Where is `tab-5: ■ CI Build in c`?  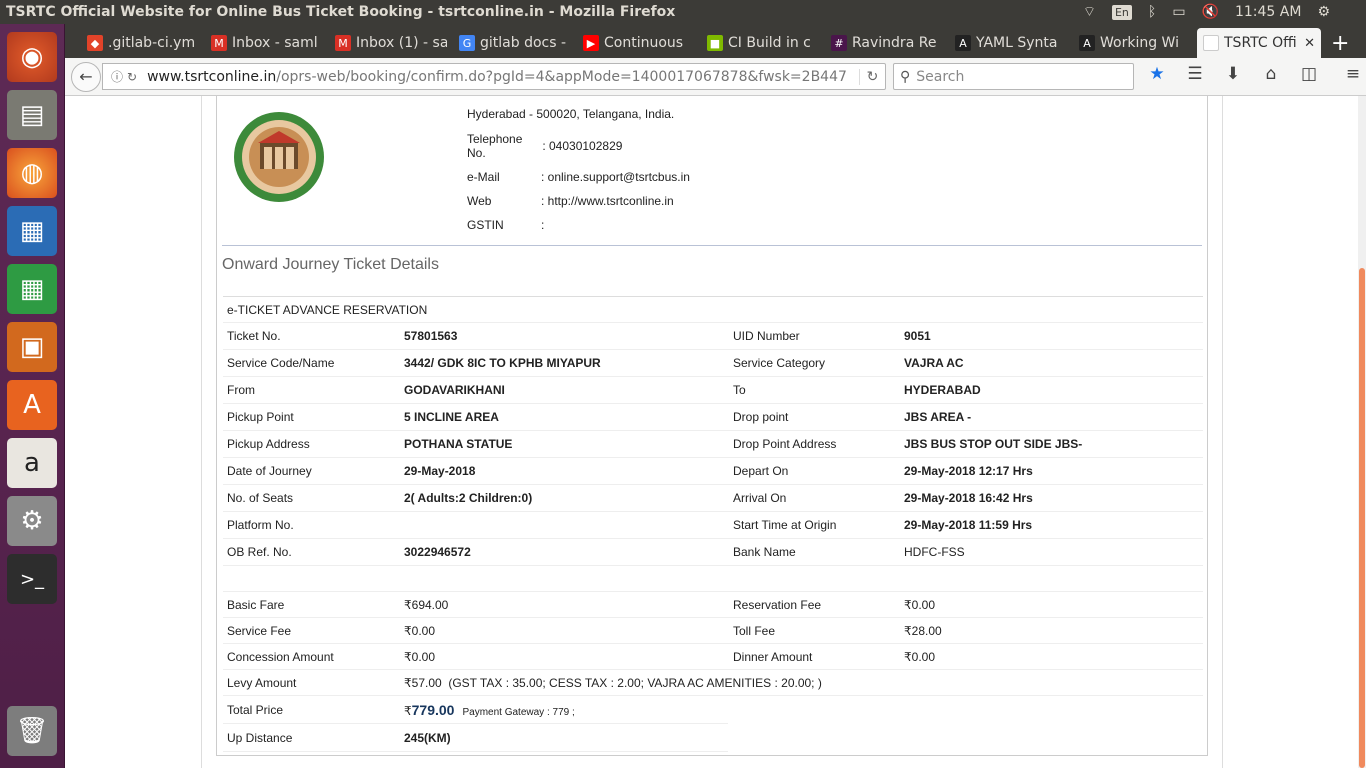 tab-5: ■ CI Build in c is located at coordinates (763, 43).